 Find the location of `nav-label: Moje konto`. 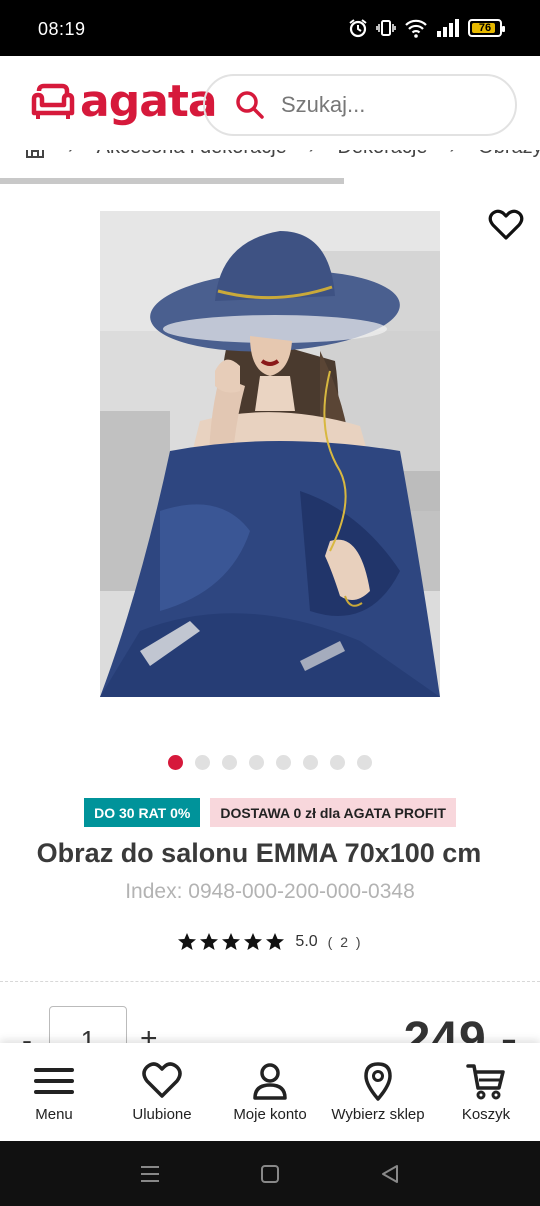

nav-label: Moje konto is located at coordinates (270, 1114).